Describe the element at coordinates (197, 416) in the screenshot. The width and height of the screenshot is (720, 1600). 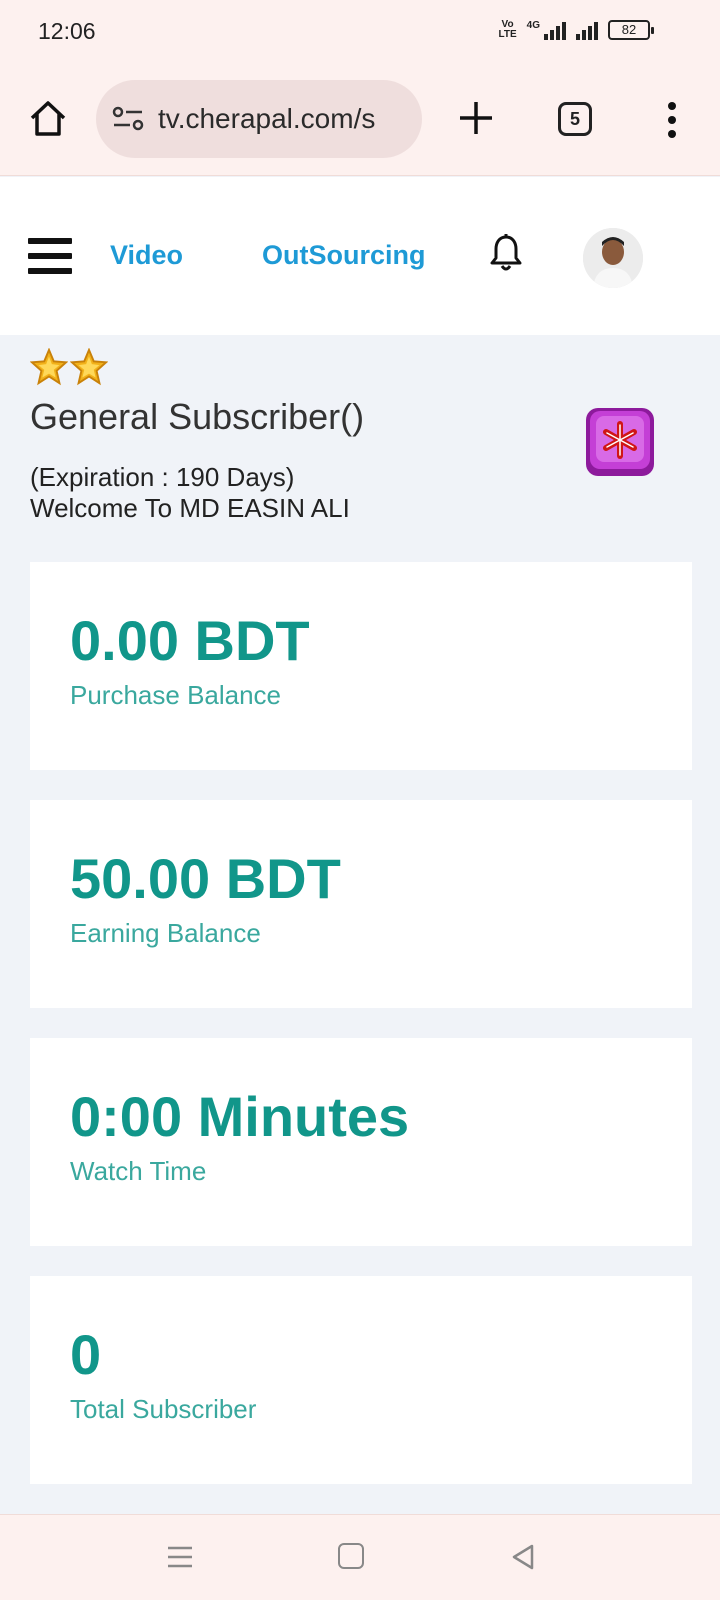
I see `subscriber-role: General Subscriber()` at that location.